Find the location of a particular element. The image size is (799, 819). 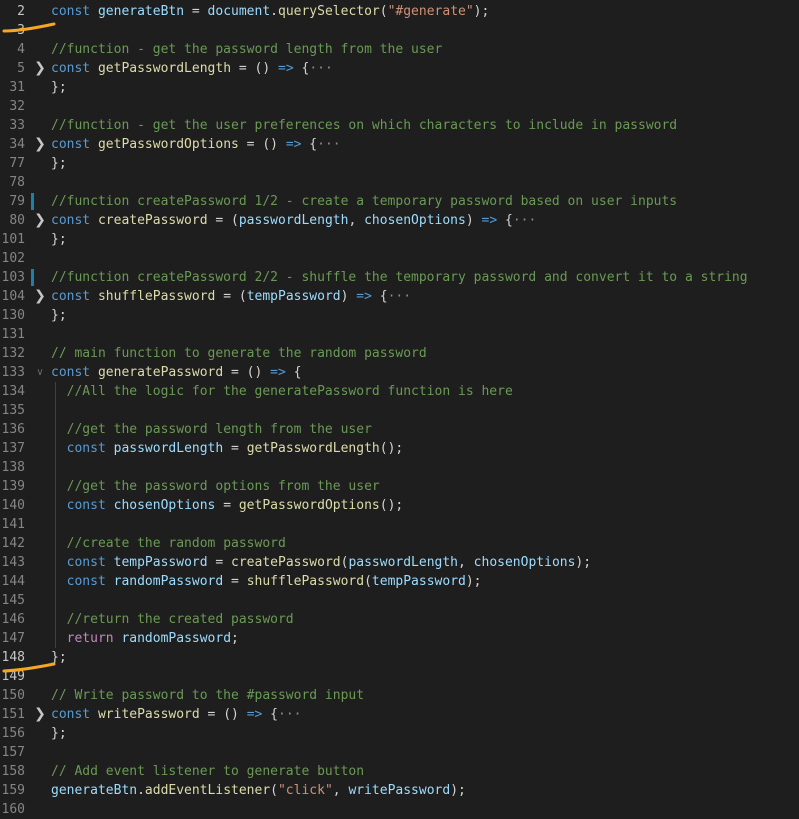

code-token: addEventListener is located at coordinates (207, 790).